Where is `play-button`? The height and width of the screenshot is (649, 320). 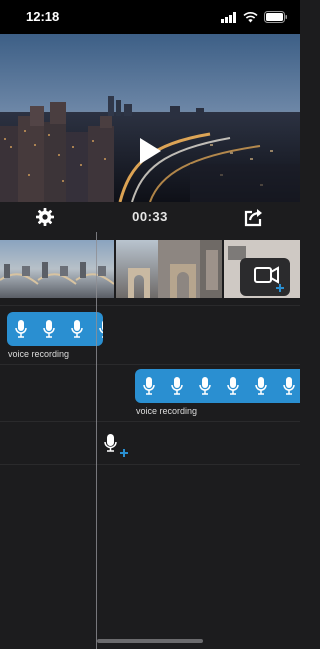
play-button is located at coordinates (150, 151).